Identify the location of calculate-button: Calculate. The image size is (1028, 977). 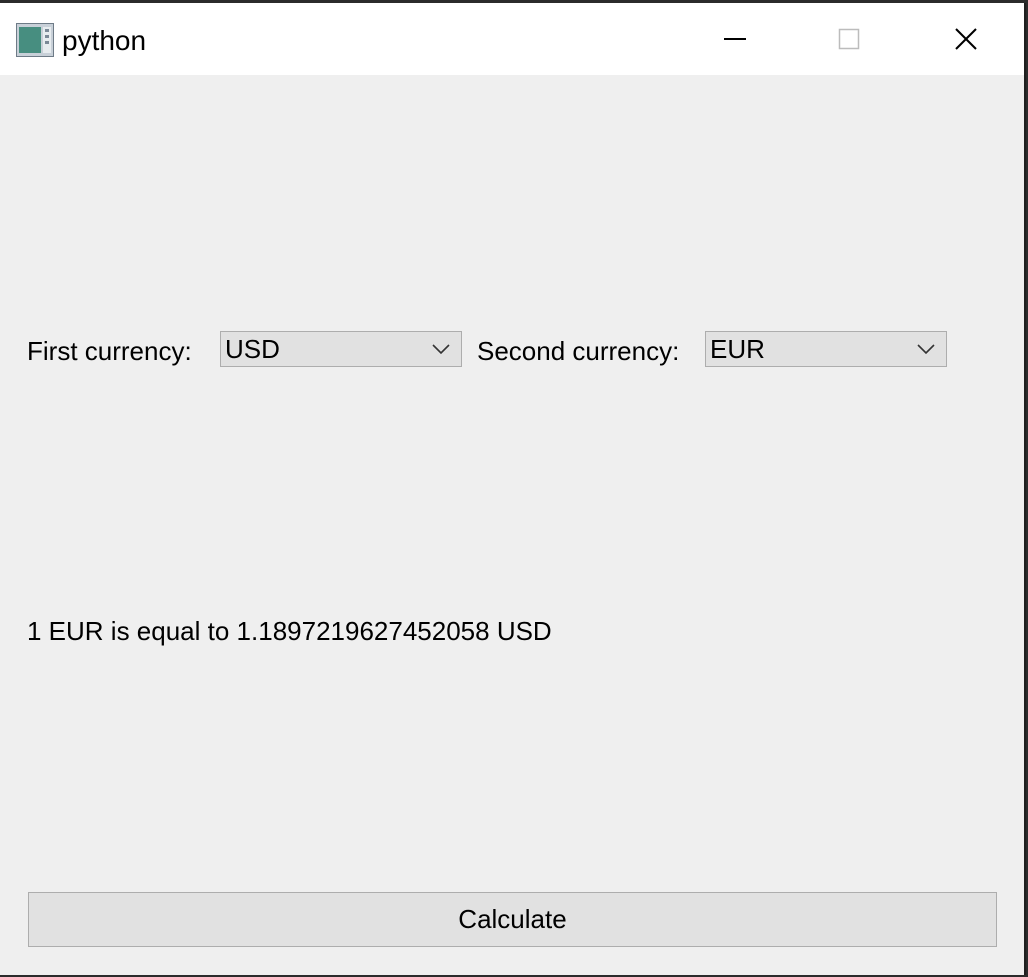
(512, 919).